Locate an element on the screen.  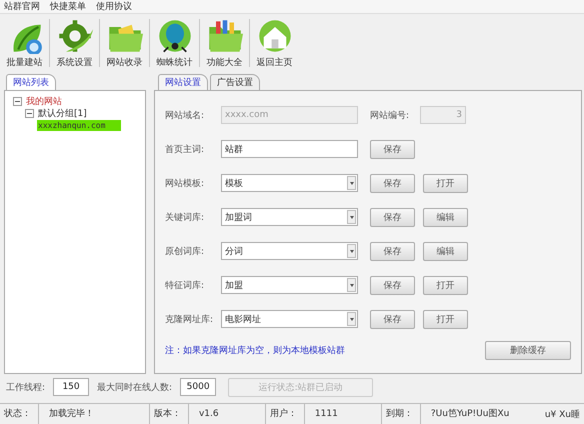
toolbar-button: 蜘蛛统计 is located at coordinates (174, 43).